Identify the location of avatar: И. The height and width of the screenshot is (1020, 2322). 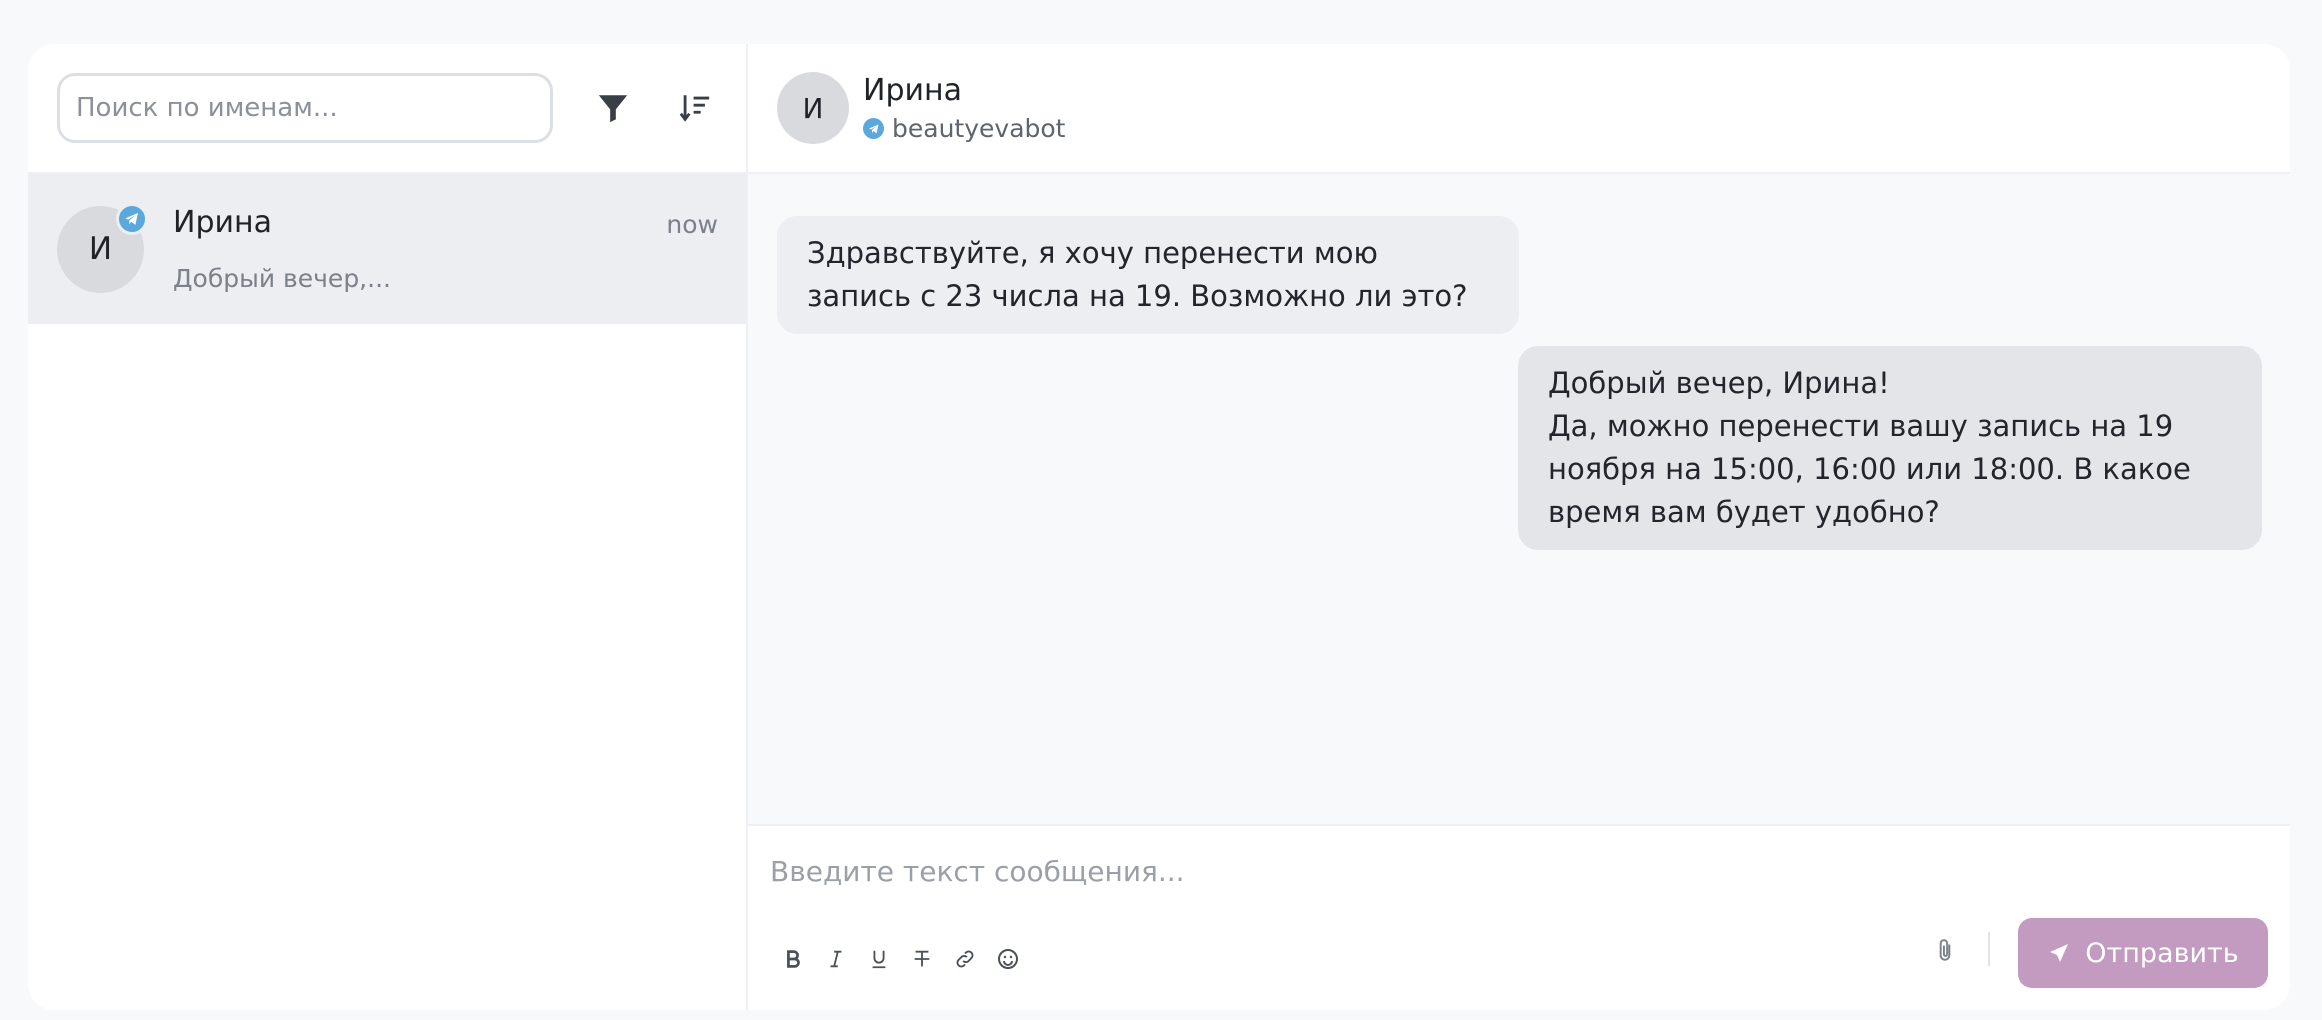
(102, 247).